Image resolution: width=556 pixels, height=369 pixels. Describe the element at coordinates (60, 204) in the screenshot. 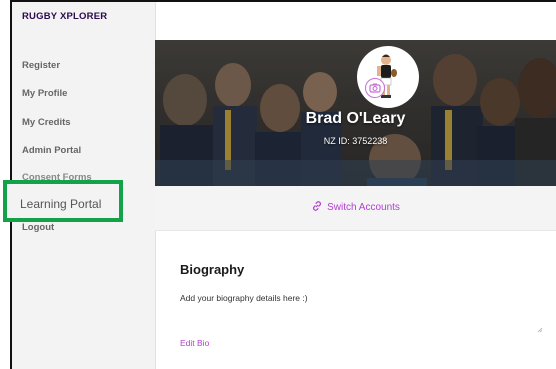

I see `sidebar-item-learning-portal: Learning Portal` at that location.